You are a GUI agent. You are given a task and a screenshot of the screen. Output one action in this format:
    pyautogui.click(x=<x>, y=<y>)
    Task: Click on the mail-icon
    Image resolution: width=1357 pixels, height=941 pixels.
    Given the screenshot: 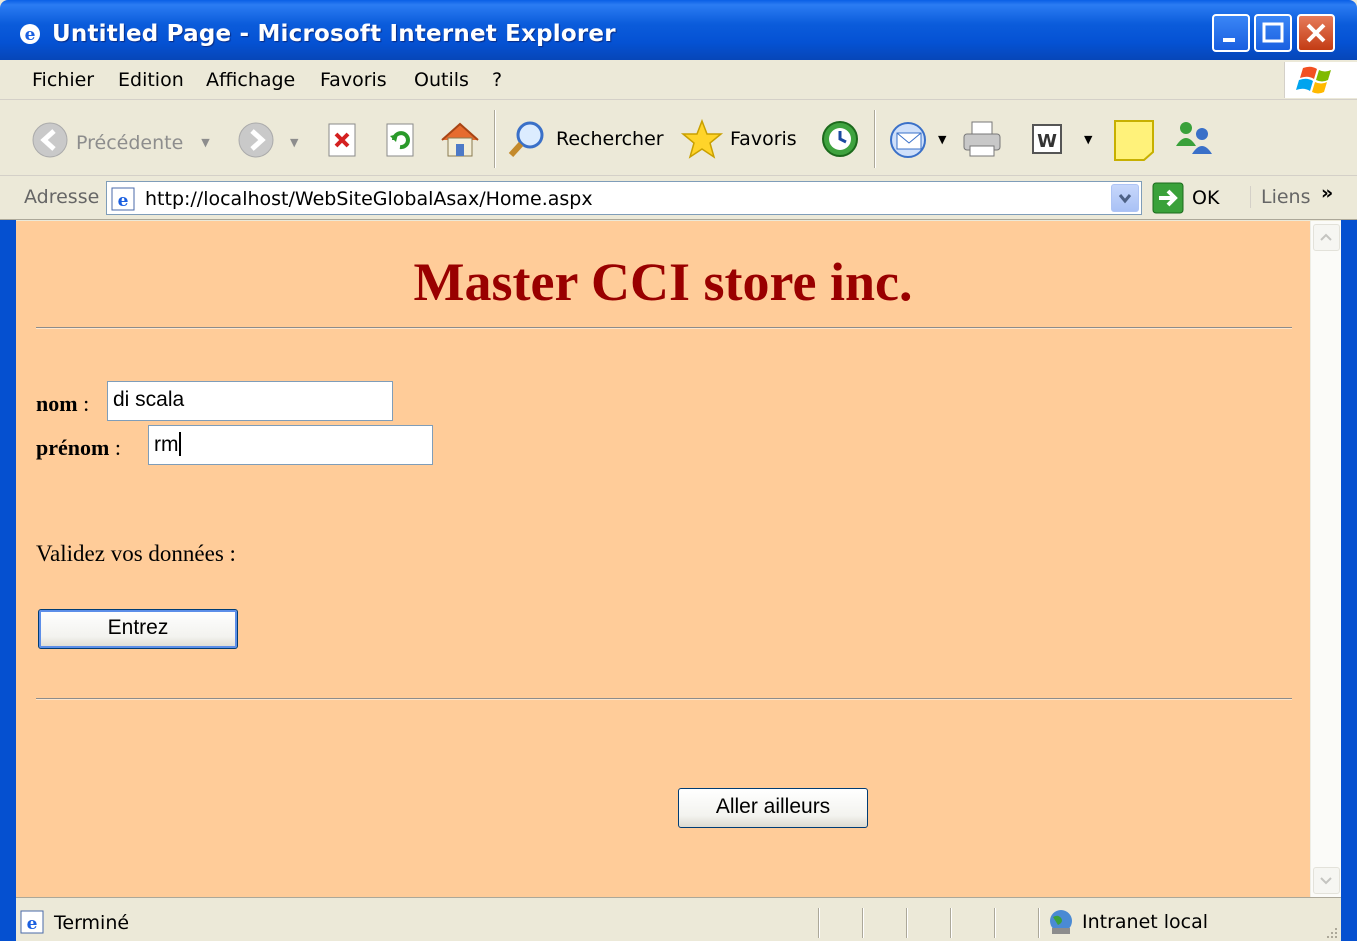 What is the action you would take?
    pyautogui.click(x=908, y=140)
    